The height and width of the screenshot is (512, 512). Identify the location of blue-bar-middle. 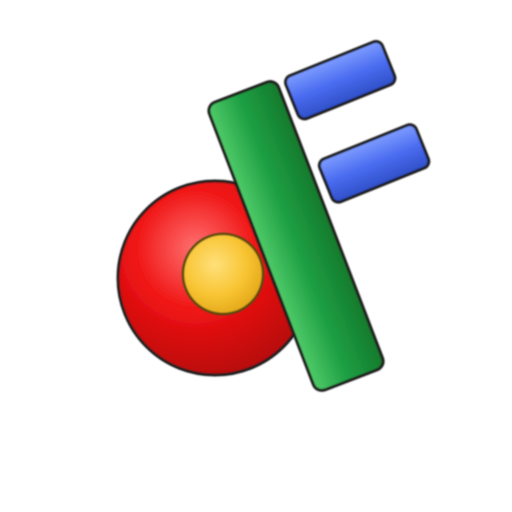
(374, 163).